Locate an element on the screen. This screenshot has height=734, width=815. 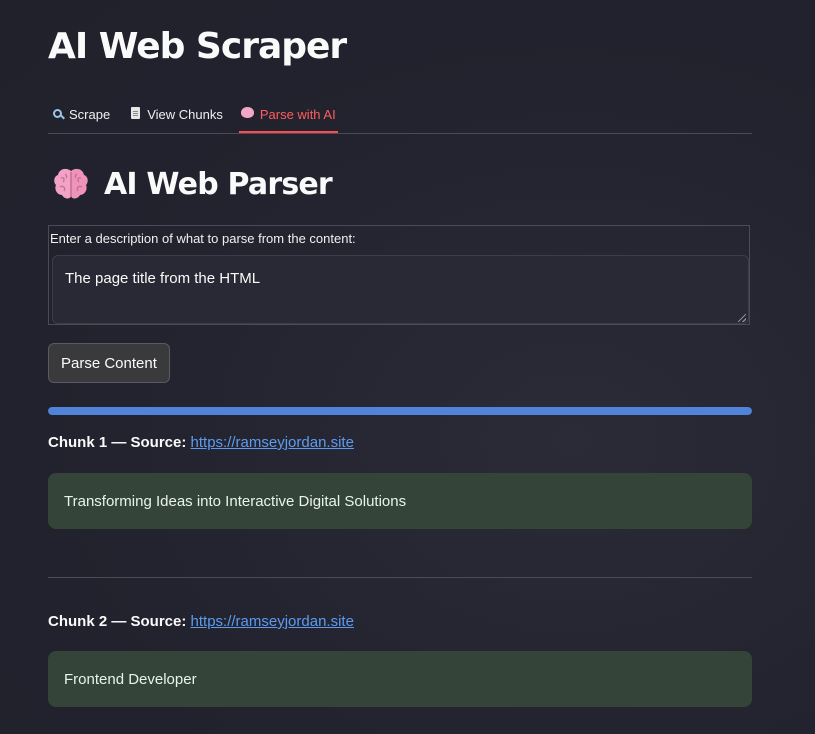
progress-bar-fill is located at coordinates (400, 411).